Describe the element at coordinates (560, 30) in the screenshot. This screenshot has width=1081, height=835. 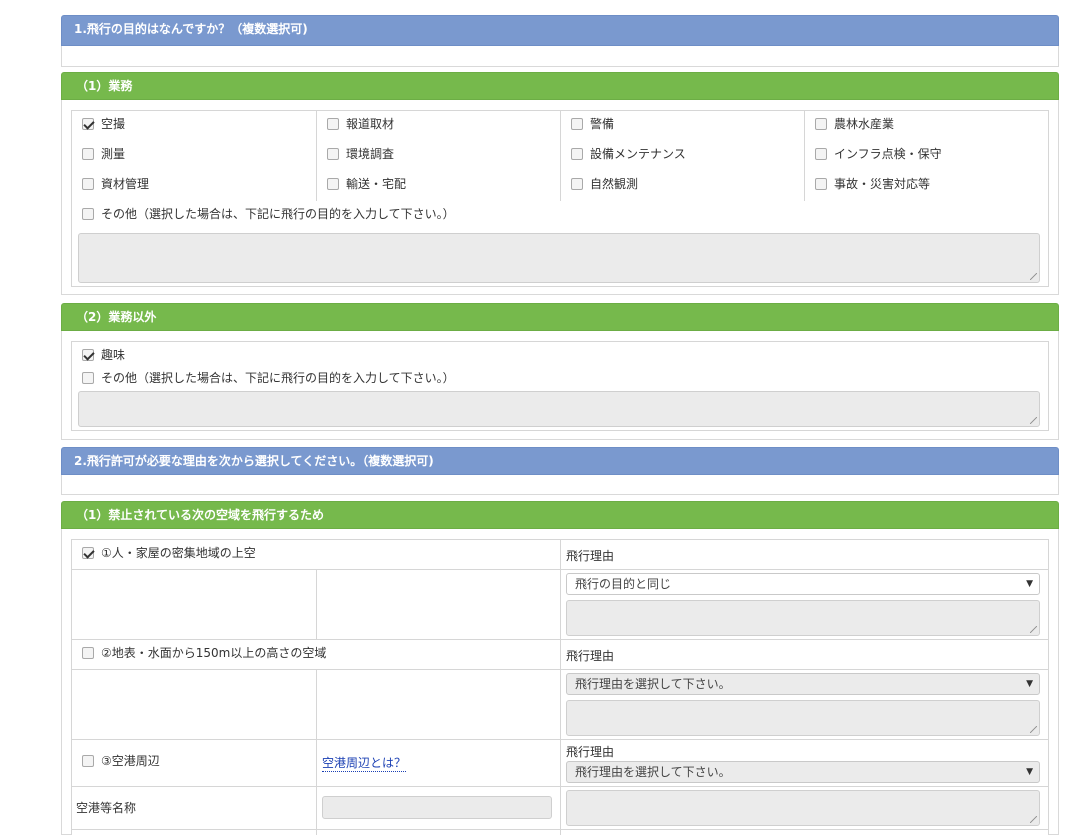
I see `q1-header: 1.飛行の目的はなんですか？（複数選択可)` at that location.